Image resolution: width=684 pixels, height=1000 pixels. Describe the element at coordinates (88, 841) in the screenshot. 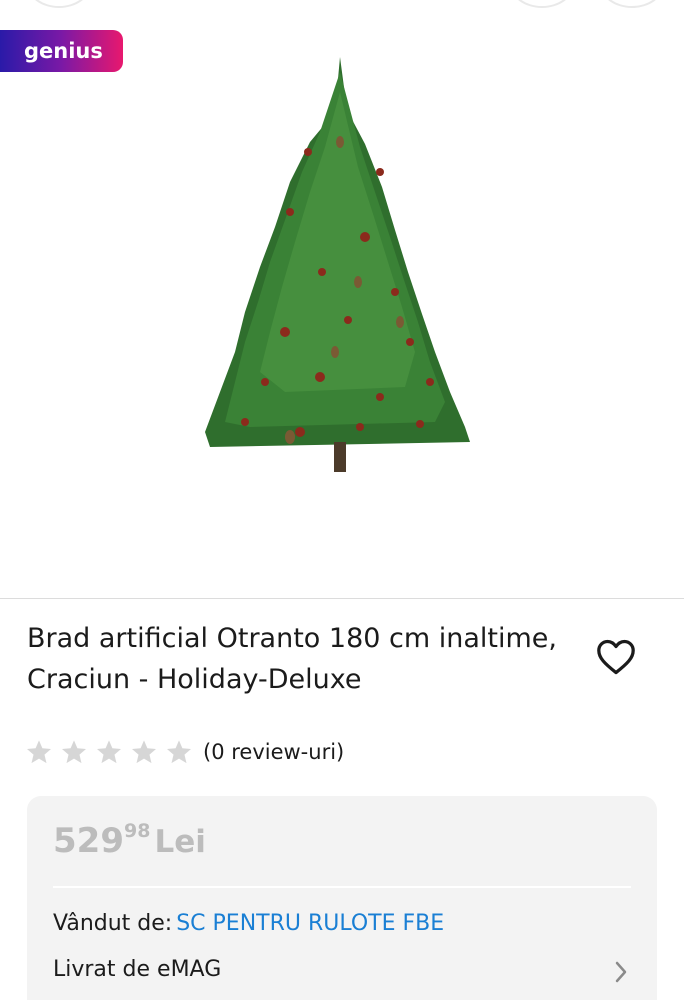

I see `price-integer: 529` at that location.